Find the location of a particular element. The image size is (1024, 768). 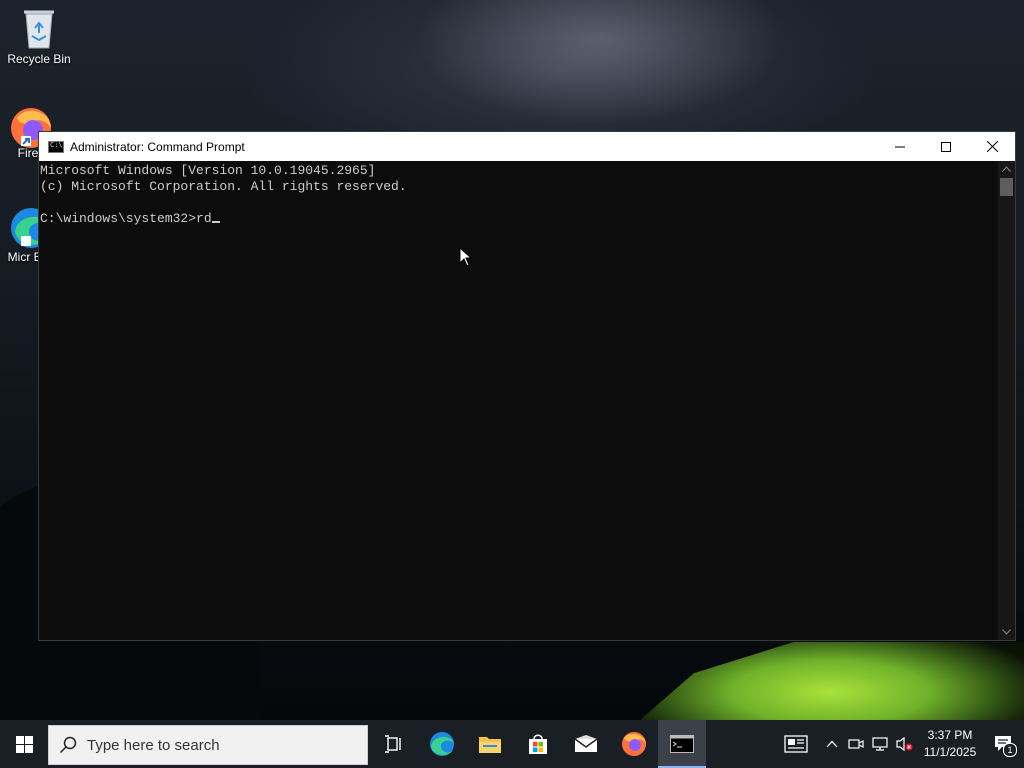

taskbar-file-explorer-button is located at coordinates (490, 744).